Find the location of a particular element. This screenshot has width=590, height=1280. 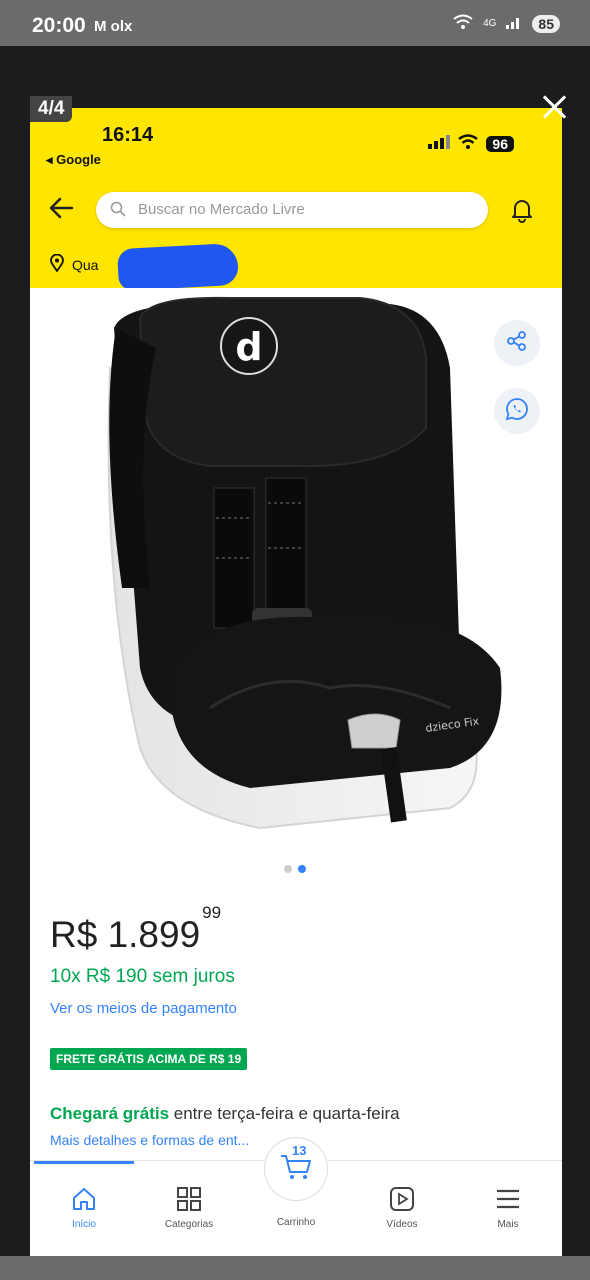

search-input: Buscar no Mercado Livre is located at coordinates (292, 210).